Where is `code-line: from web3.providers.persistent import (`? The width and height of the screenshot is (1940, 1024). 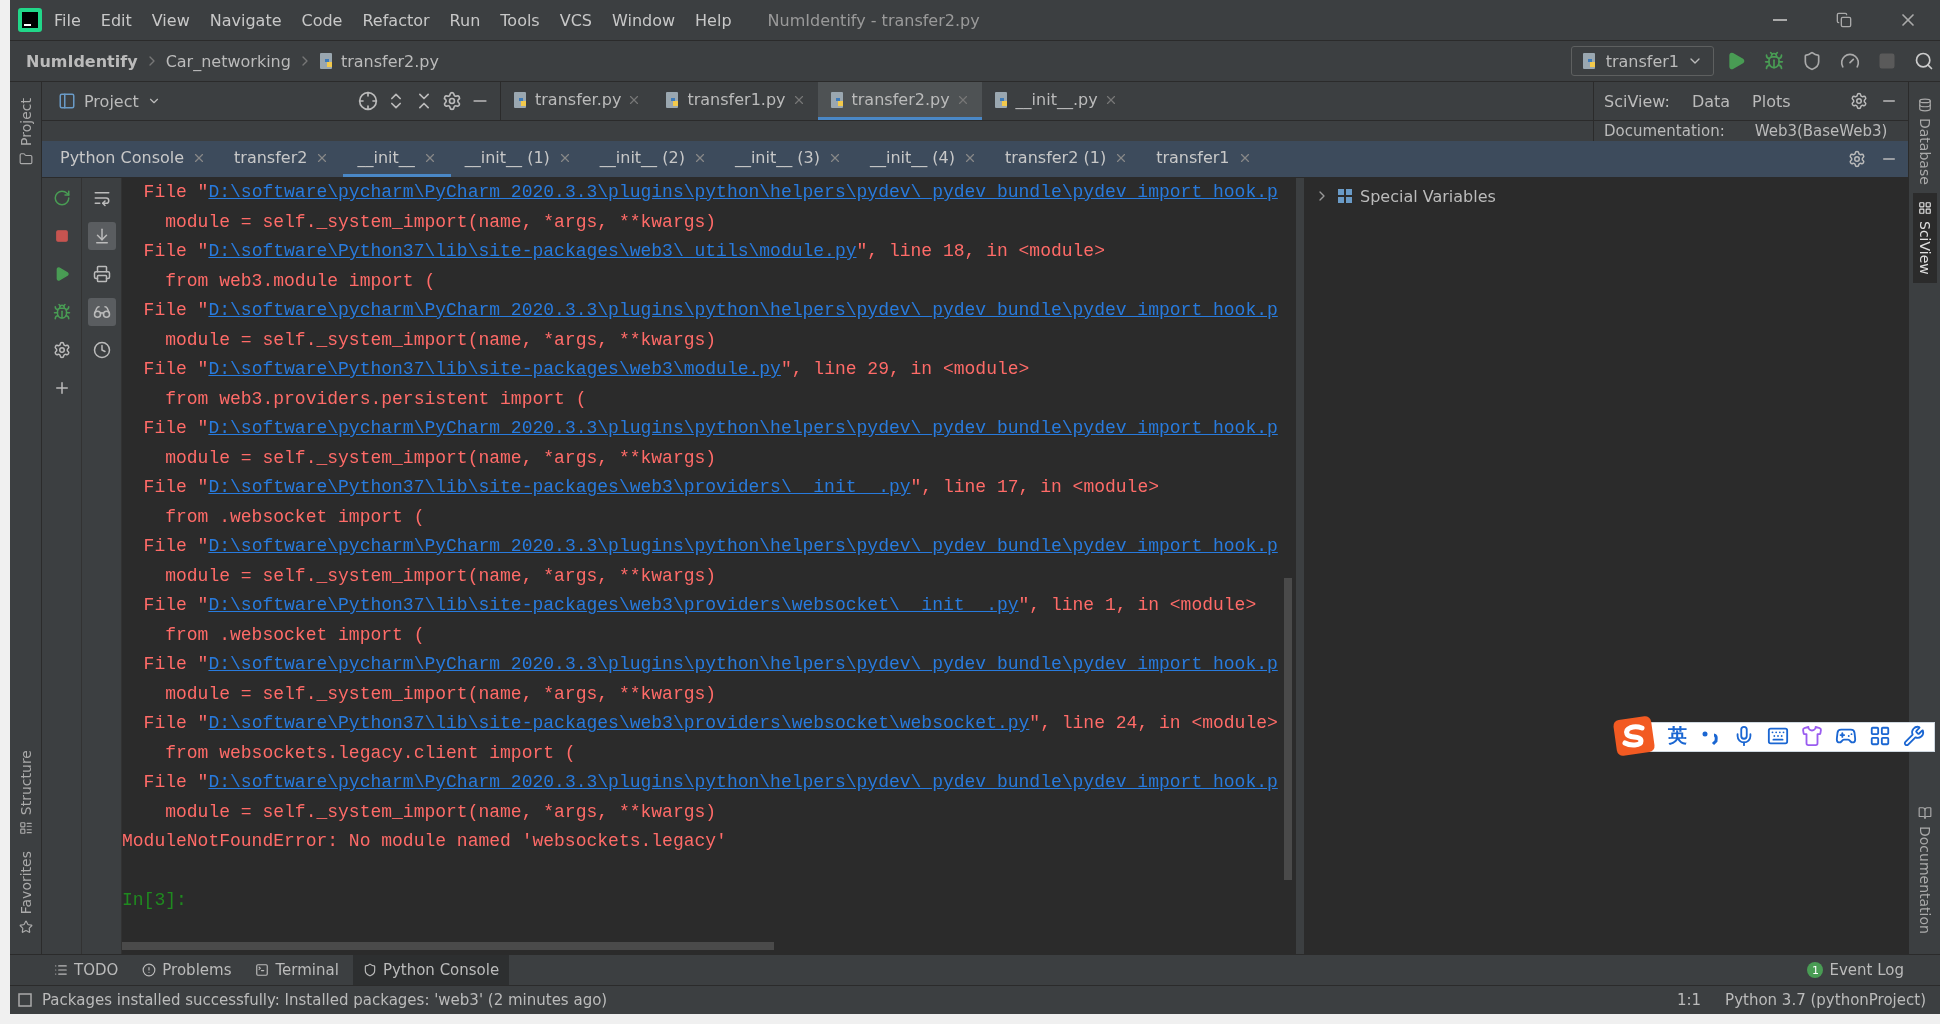 code-line: from web3.providers.persistent import ( is located at coordinates (376, 399).